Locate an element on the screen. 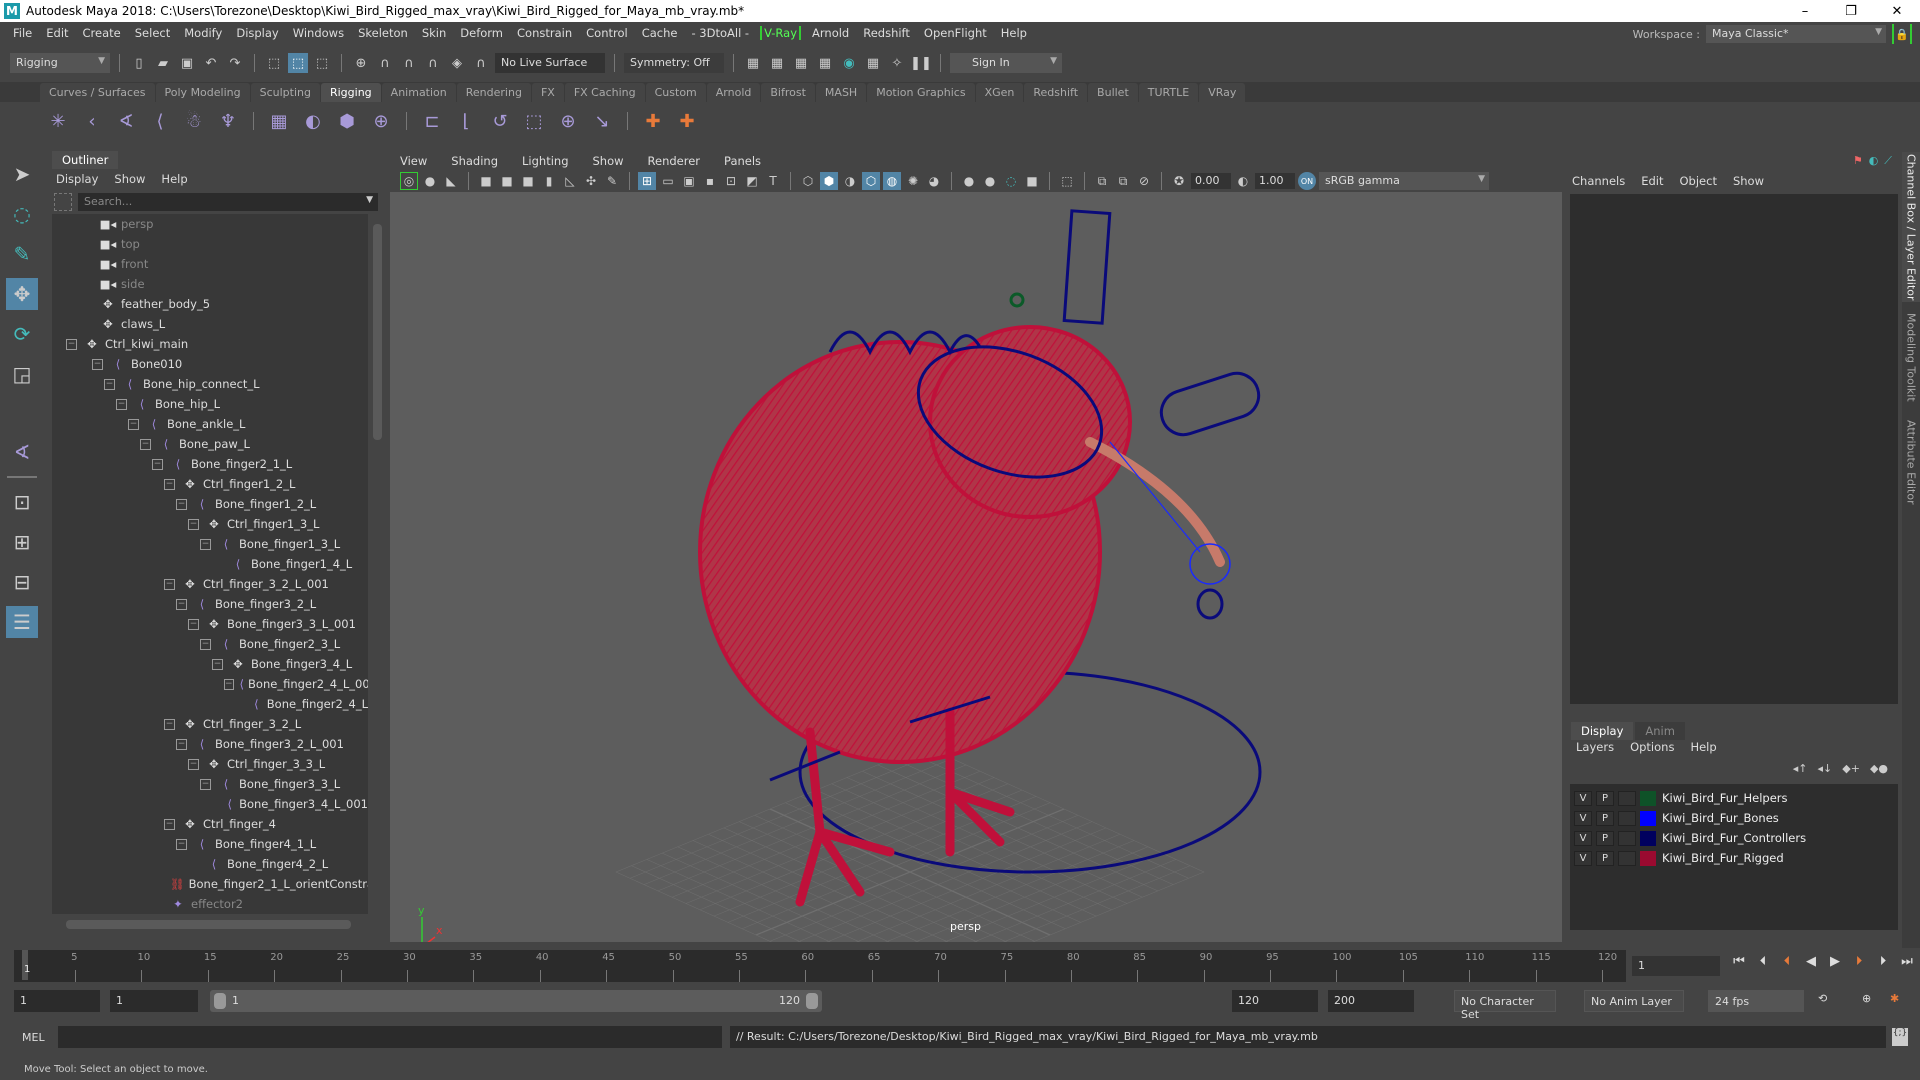 The height and width of the screenshot is (1080, 1920). outliner-item: ■◂ side is located at coordinates (210, 284).